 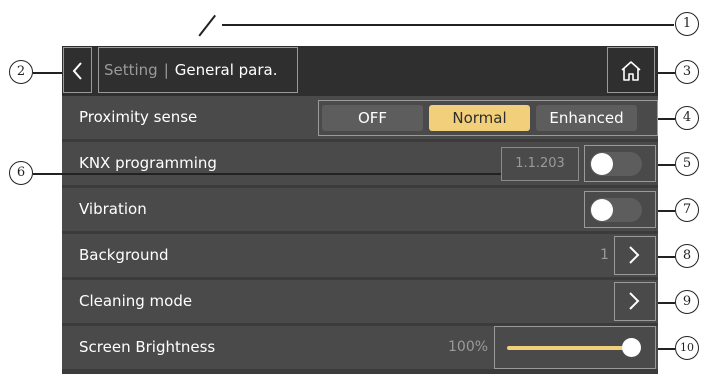 What do you see at coordinates (479, 118) in the screenshot?
I see `proximity-option-normal: Normal` at bounding box center [479, 118].